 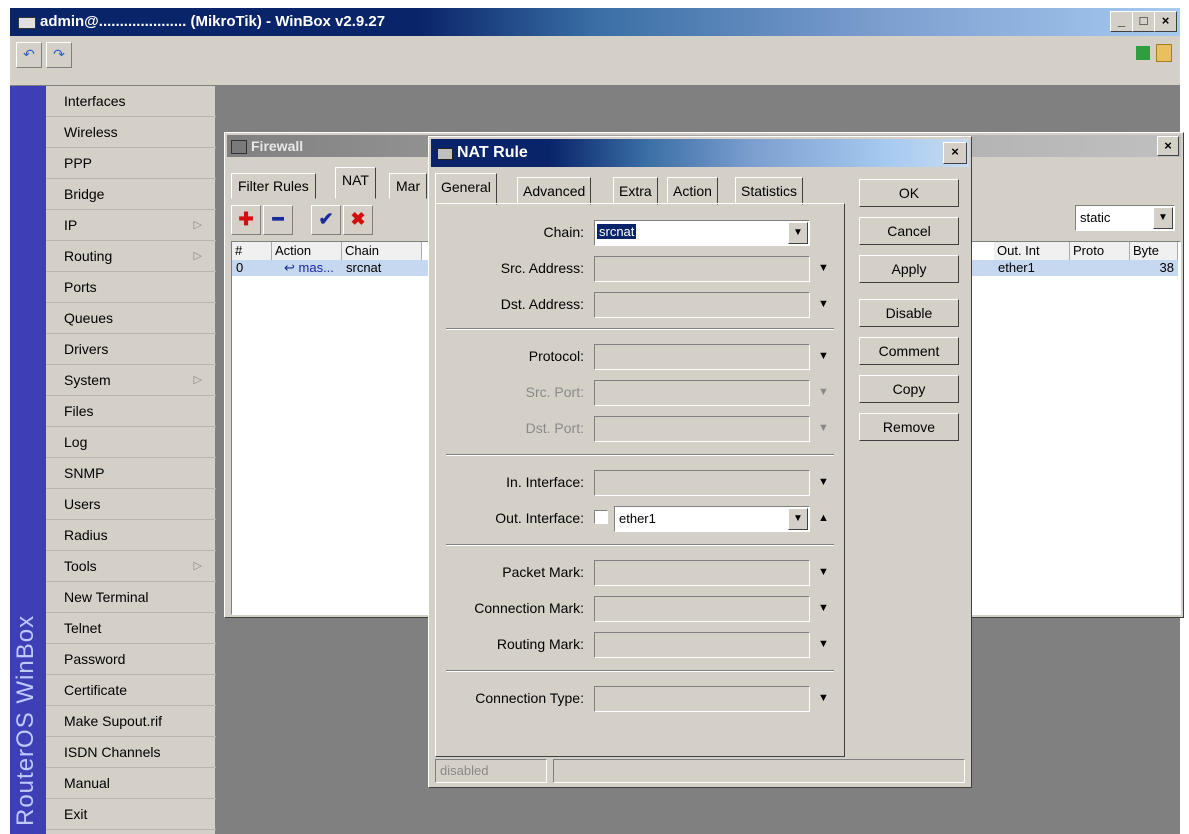 What do you see at coordinates (358, 220) in the screenshot?
I see `disable-icon: ✖` at bounding box center [358, 220].